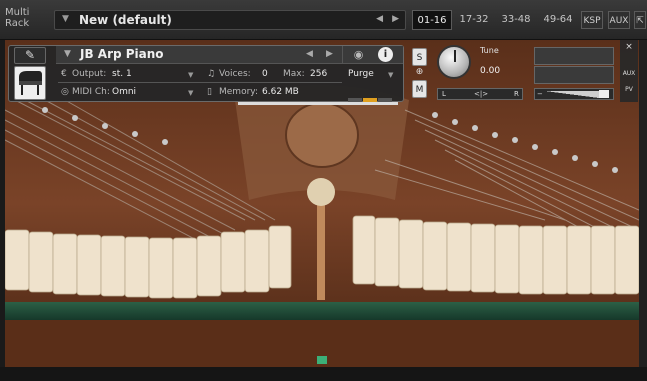  Describe the element at coordinates (235, 74) in the screenshot. I see `voices-label: Voices:` at that location.